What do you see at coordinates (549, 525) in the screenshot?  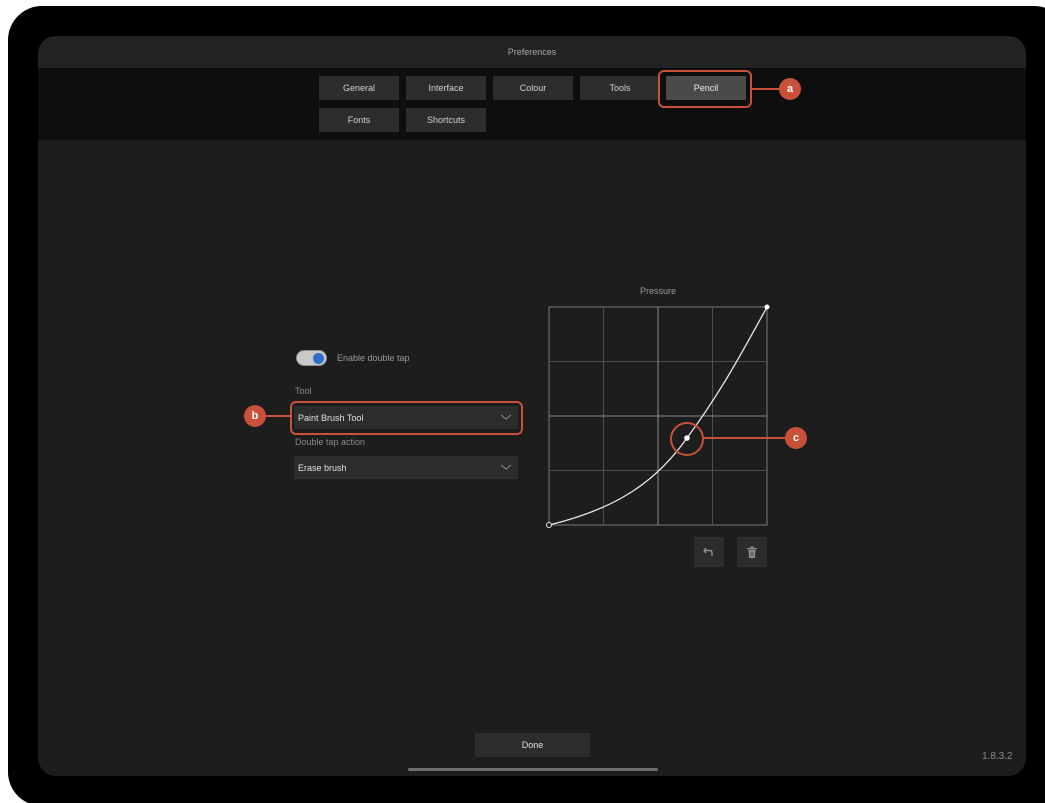 I see `curve-start-point` at bounding box center [549, 525].